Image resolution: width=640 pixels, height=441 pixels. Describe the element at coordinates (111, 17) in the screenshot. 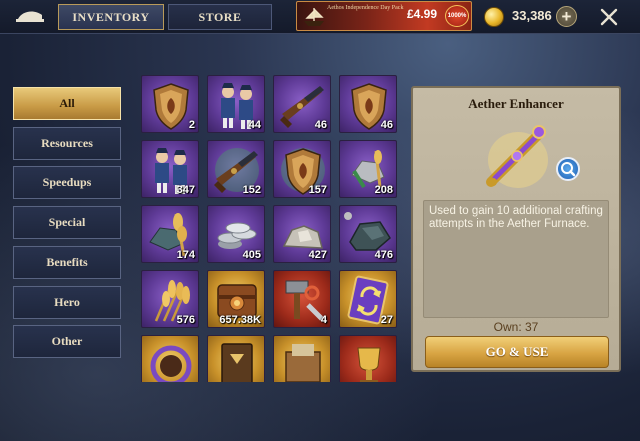

I see `tab-inventory: INVENTORY` at that location.